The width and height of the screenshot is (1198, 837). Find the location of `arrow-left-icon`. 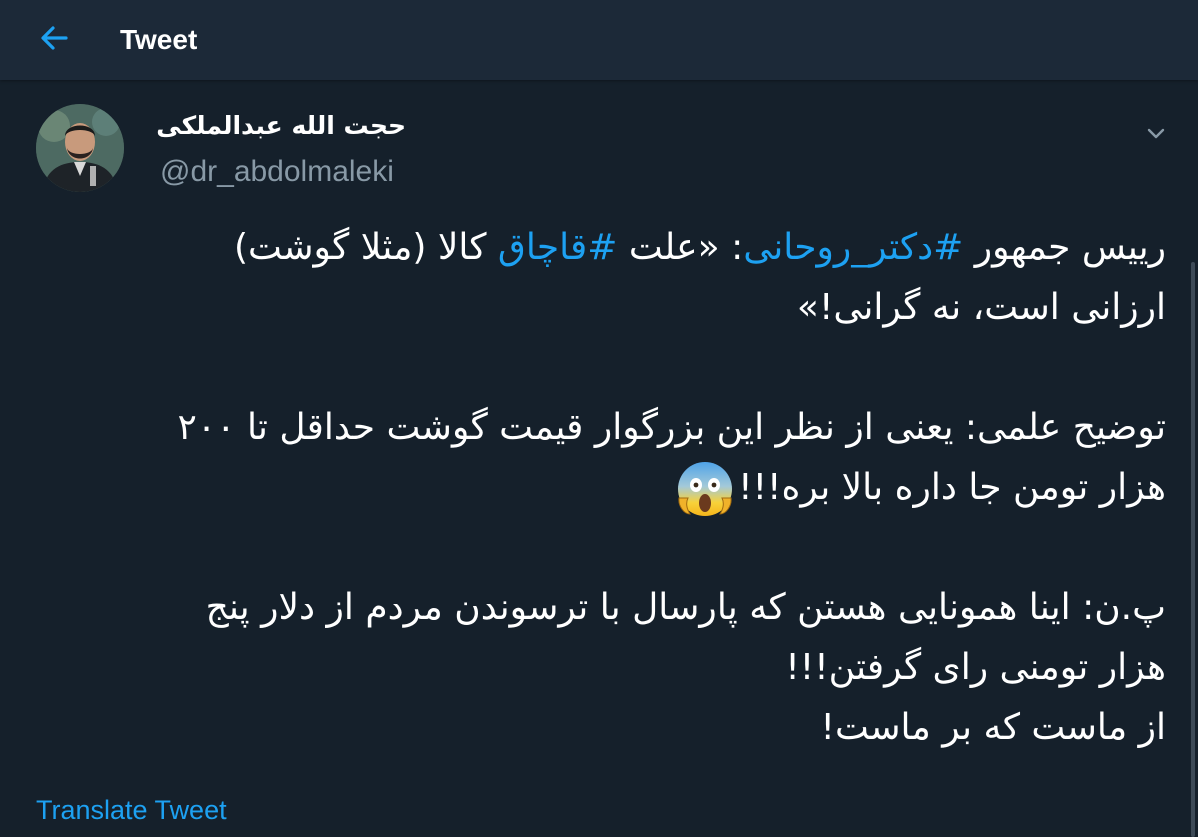

arrow-left-icon is located at coordinates (54, 40).